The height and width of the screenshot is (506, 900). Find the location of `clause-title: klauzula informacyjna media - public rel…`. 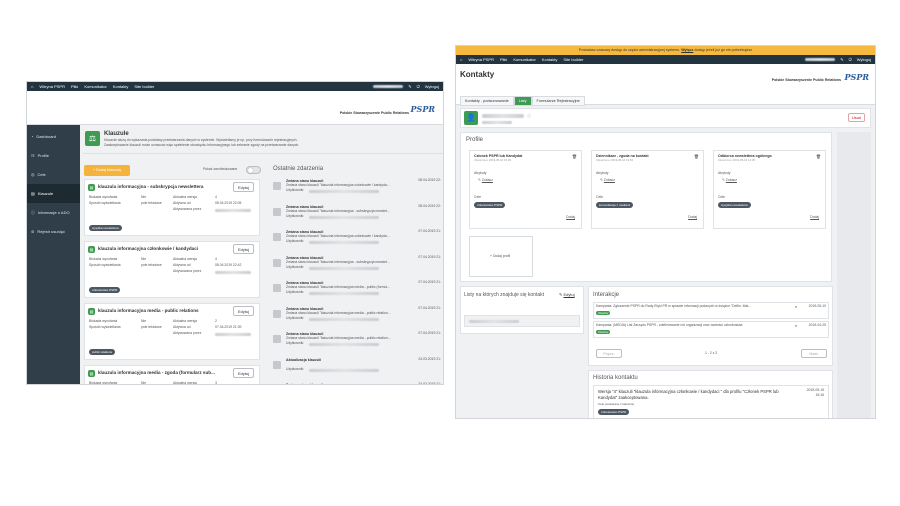

clause-title: klauzula informacyjna media - public rel… is located at coordinates (163, 310).